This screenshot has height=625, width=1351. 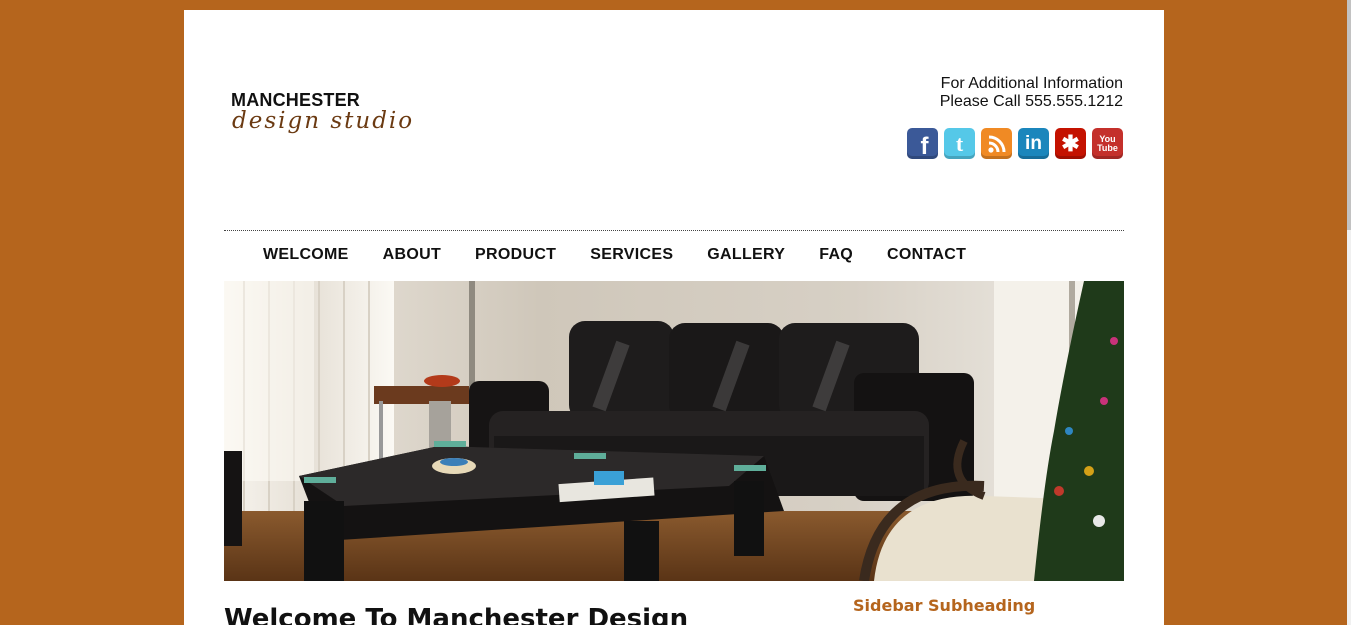 I want to click on main-heading: Welcome To Manchester Design, so click(x=456, y=614).